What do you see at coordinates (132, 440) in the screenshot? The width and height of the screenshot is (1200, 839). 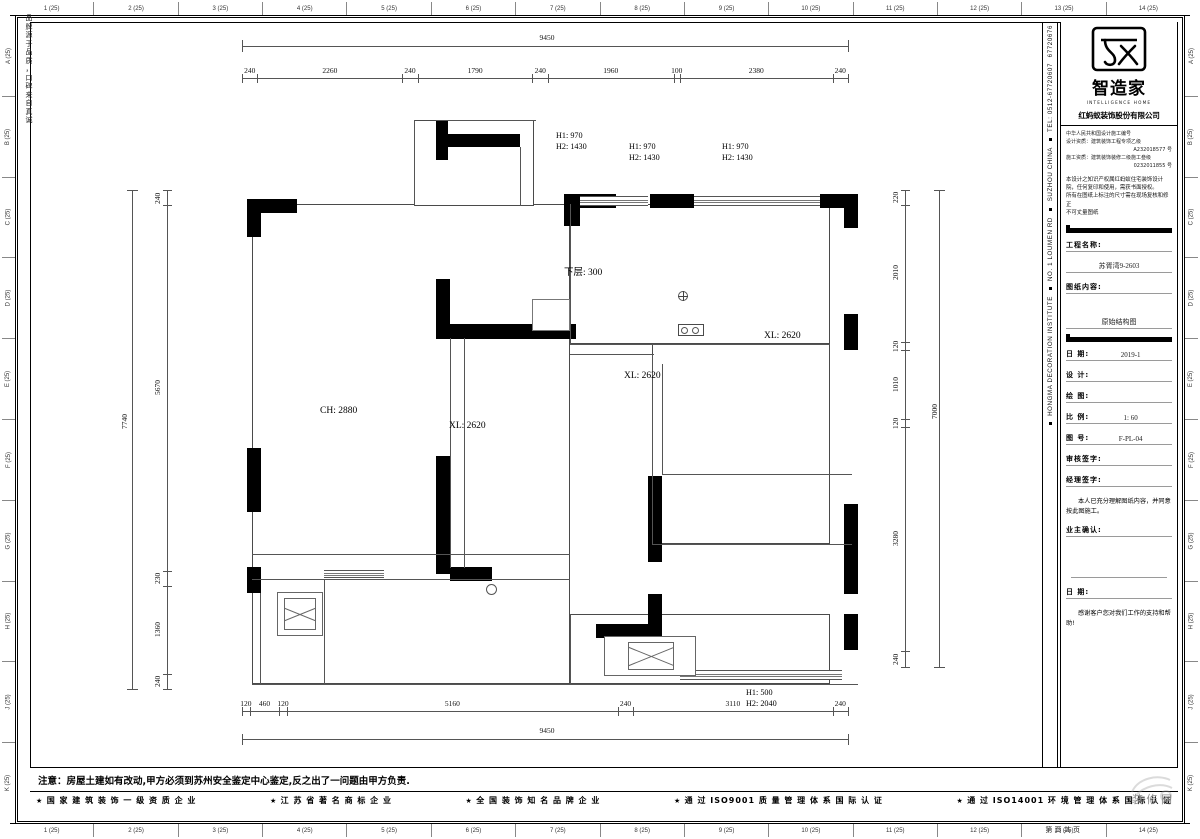 I see `dim-left-total-line` at bounding box center [132, 440].